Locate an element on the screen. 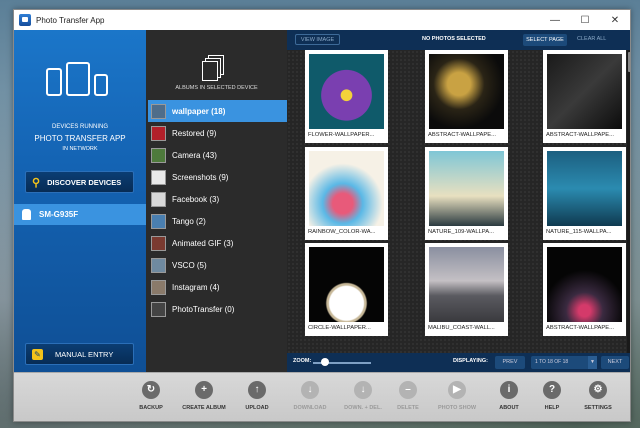 This screenshot has height=428, width=640. discover-label: DISCOVER DEVICES is located at coordinates (84, 182).